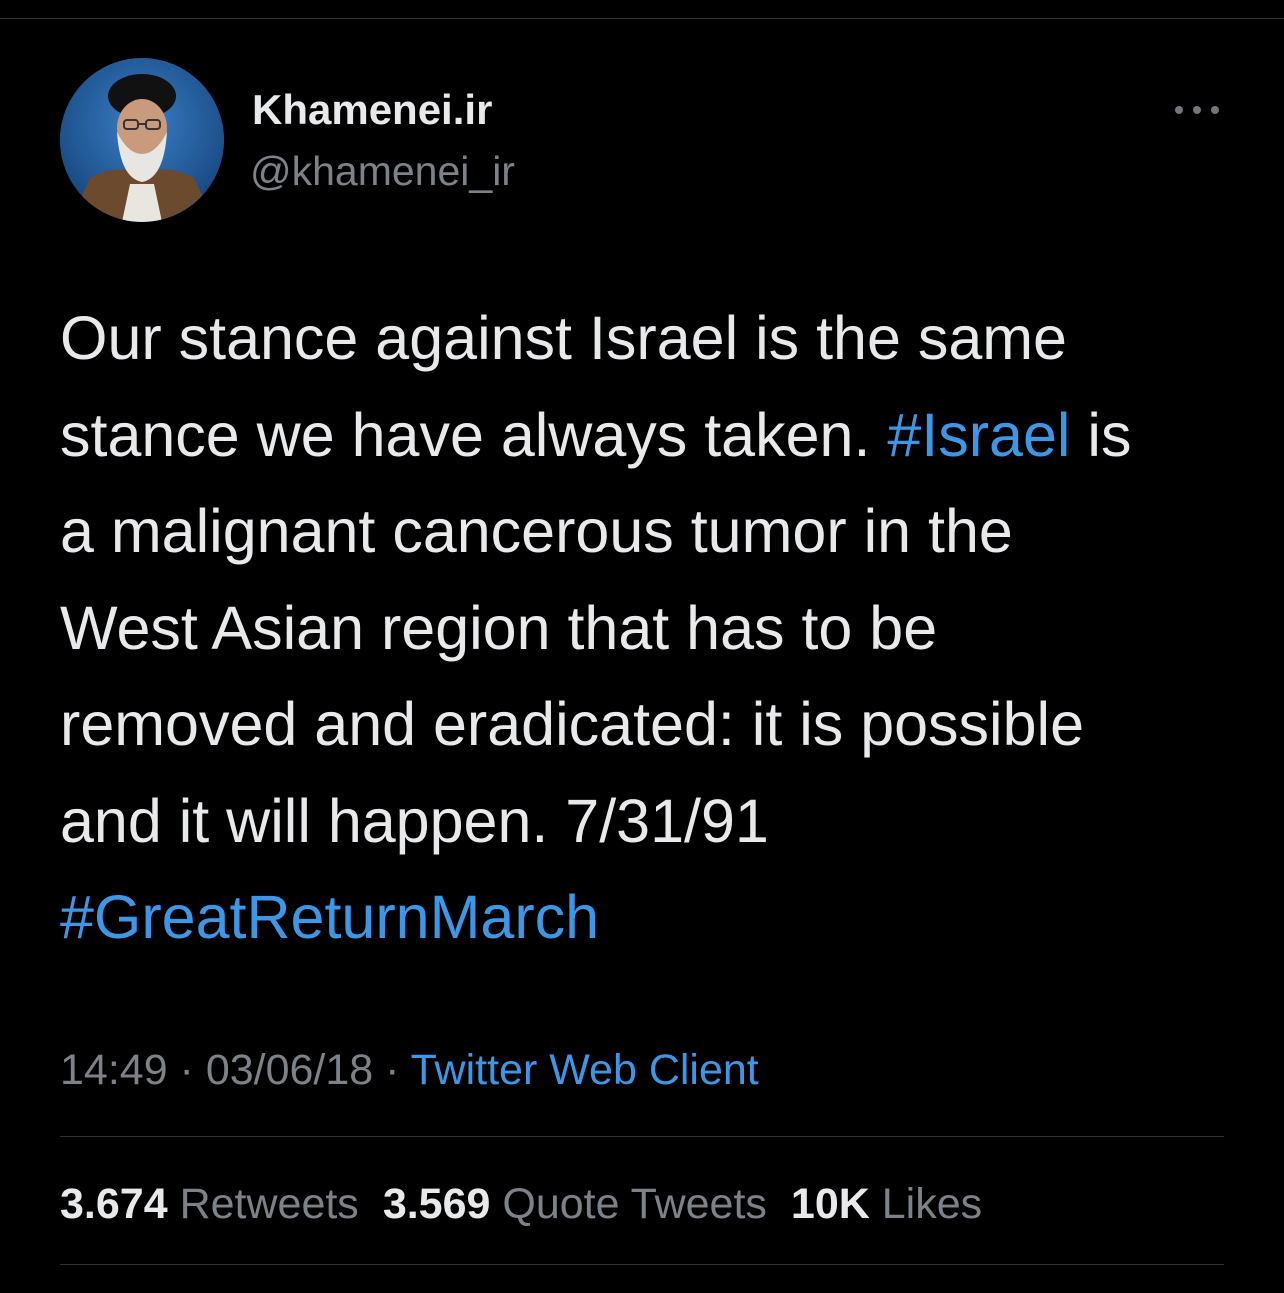 The width and height of the screenshot is (1284, 1293). Describe the element at coordinates (536, 531) in the screenshot. I see `tweet-text-segment: a malignant cancerous tumor in the` at that location.